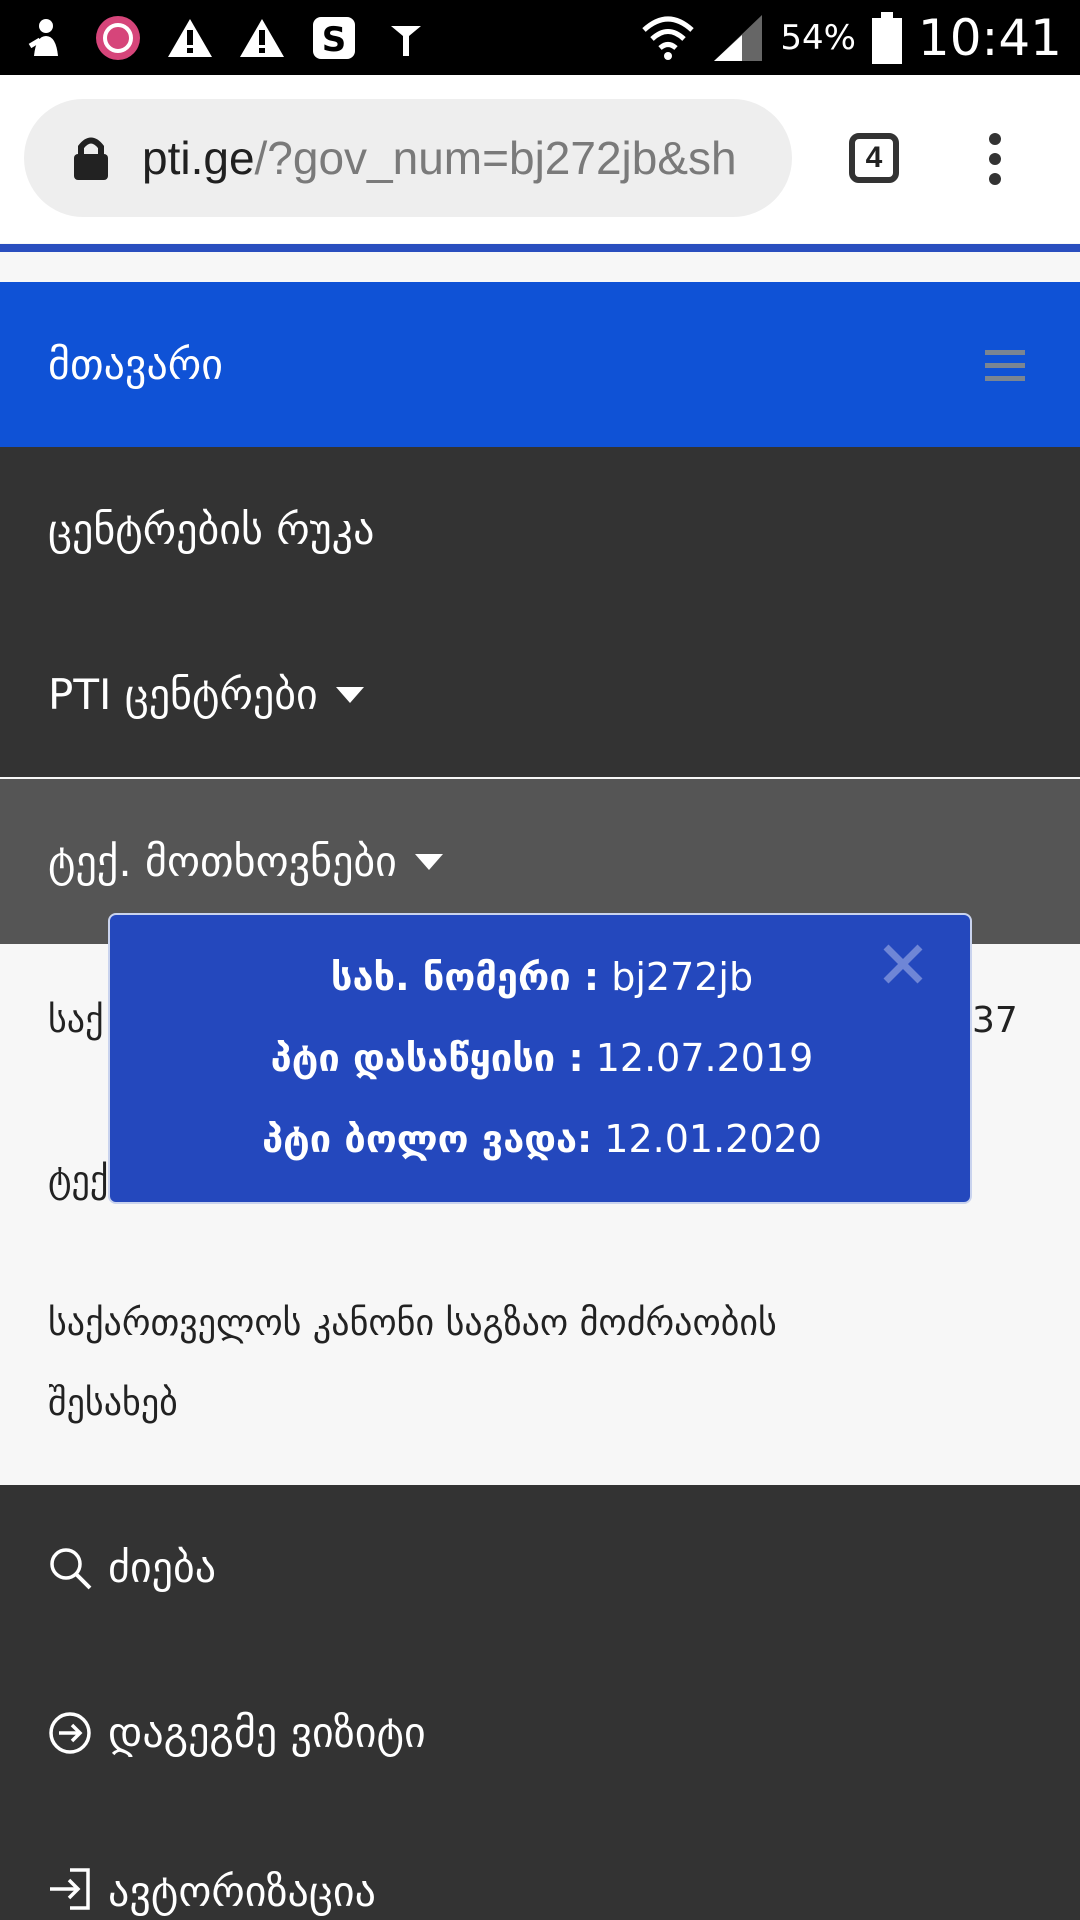 The width and height of the screenshot is (1080, 1920). I want to click on nav-brand-home: მთავარი, so click(135, 364).